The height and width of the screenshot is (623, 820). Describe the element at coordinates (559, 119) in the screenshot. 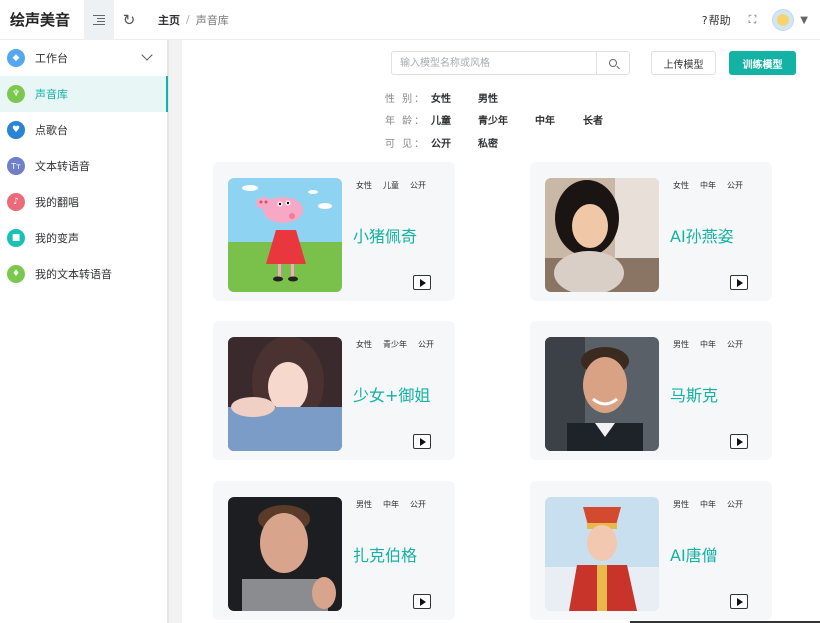

I see `filter-option-middle-age: 中年` at that location.